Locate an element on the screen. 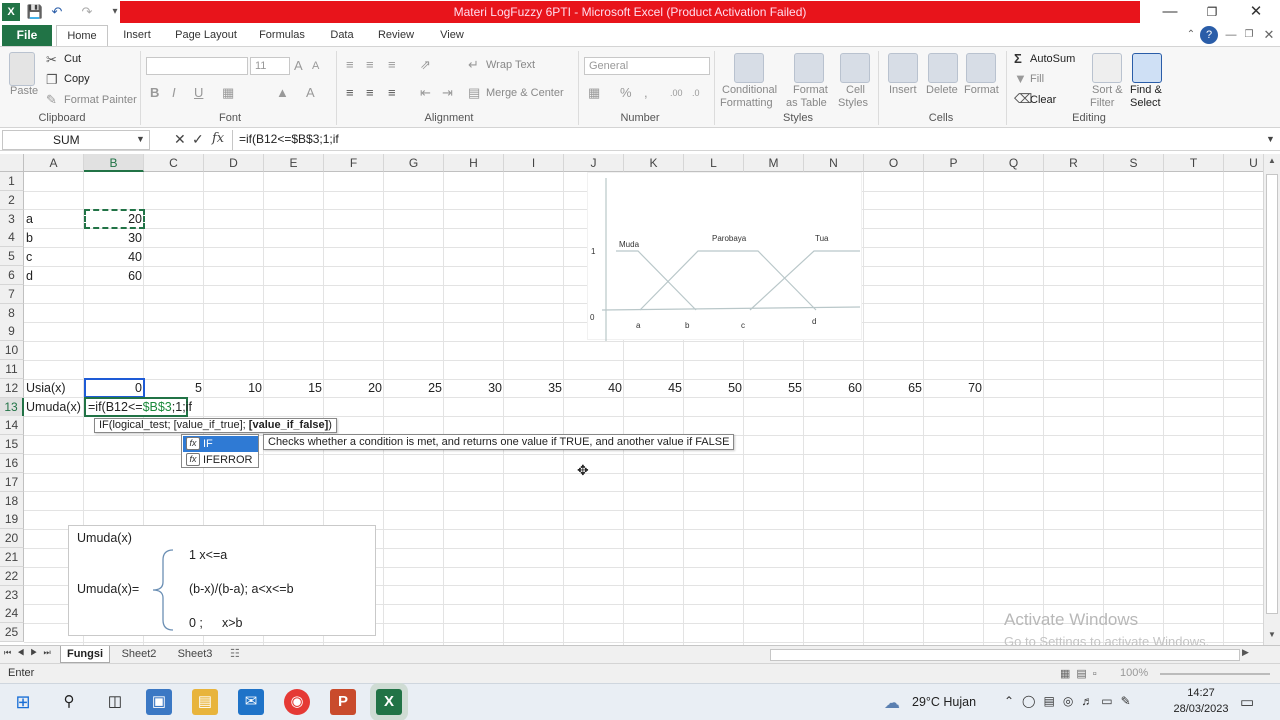  align-right-icon: ≡ is located at coordinates (392, 93).